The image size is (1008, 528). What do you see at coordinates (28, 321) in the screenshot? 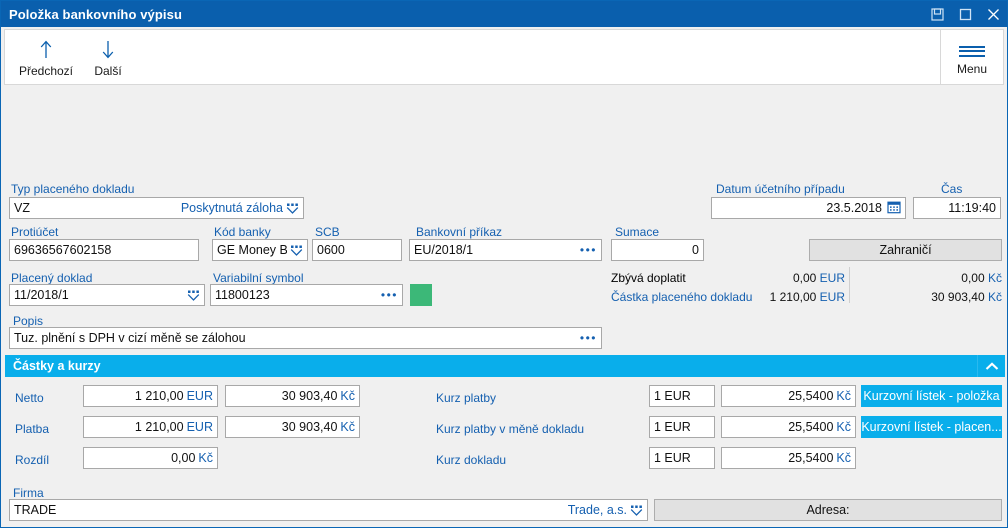
I see `description-label: Popis` at bounding box center [28, 321].